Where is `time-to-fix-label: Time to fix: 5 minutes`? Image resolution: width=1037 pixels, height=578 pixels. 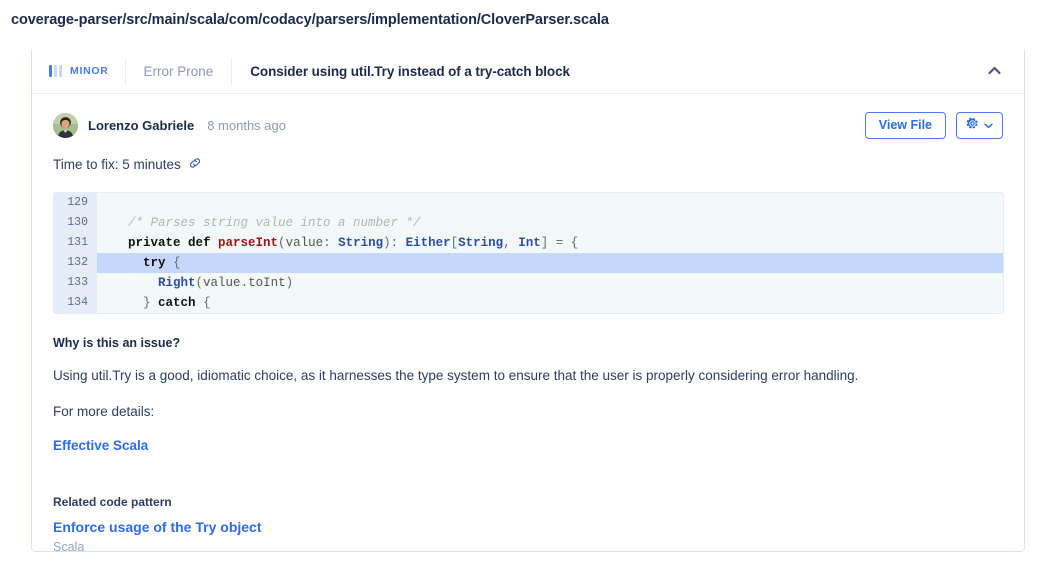 time-to-fix-label: Time to fix: 5 minutes is located at coordinates (117, 164).